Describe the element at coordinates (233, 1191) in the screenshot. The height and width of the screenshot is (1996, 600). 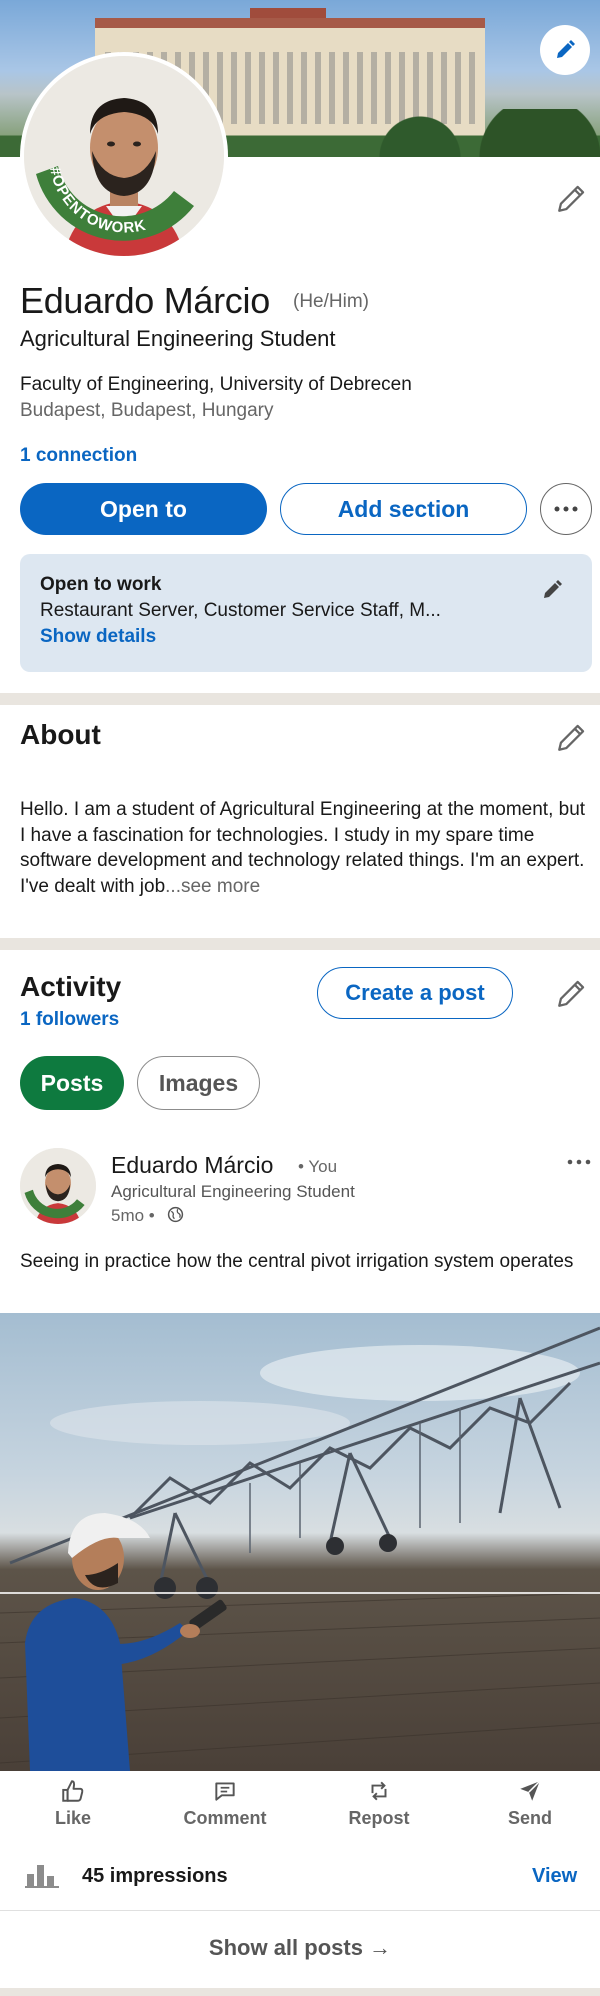
I see `post-author-headline: Agricultural Engineering Student` at that location.